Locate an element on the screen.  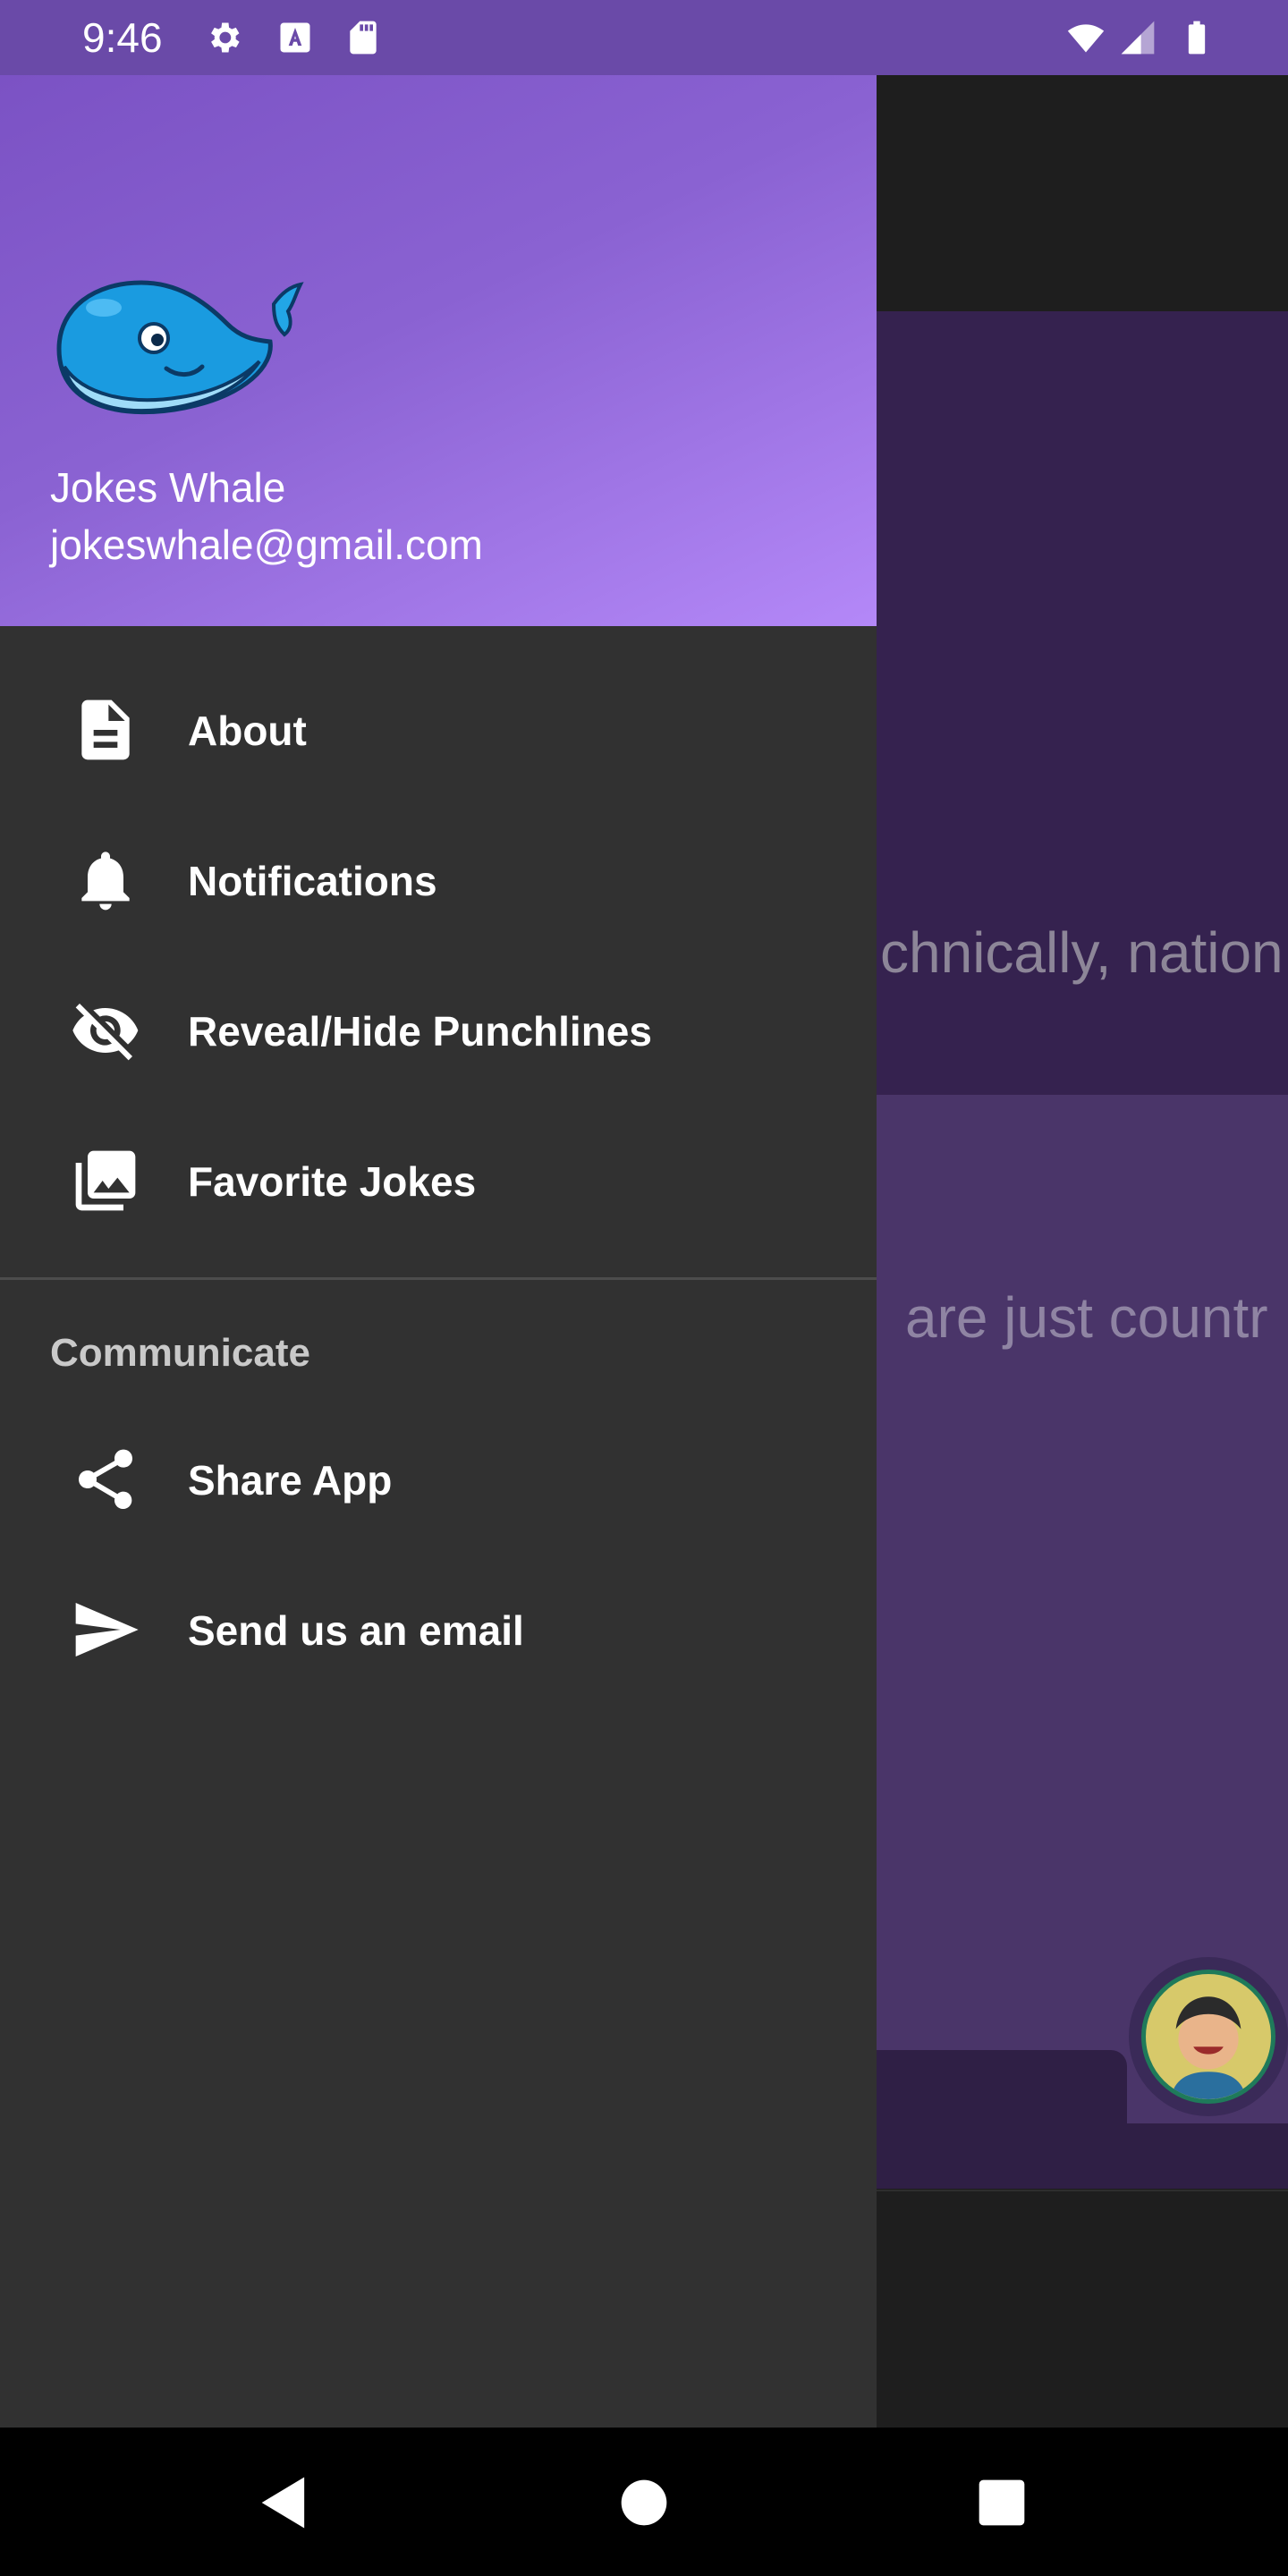
document-icon is located at coordinates (105, 729).